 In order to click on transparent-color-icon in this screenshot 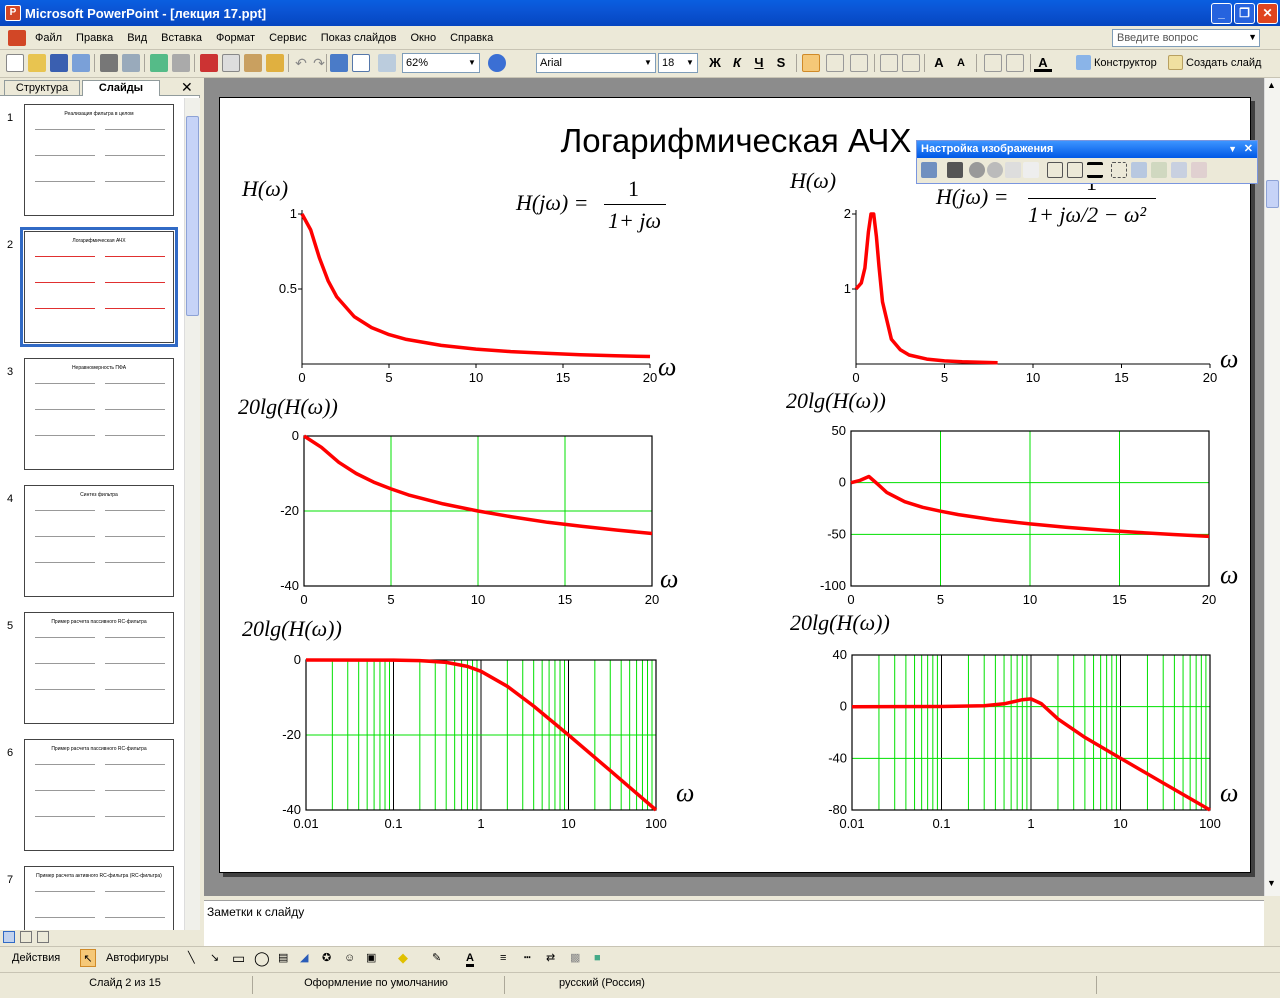, I will do `click(1179, 170)`.